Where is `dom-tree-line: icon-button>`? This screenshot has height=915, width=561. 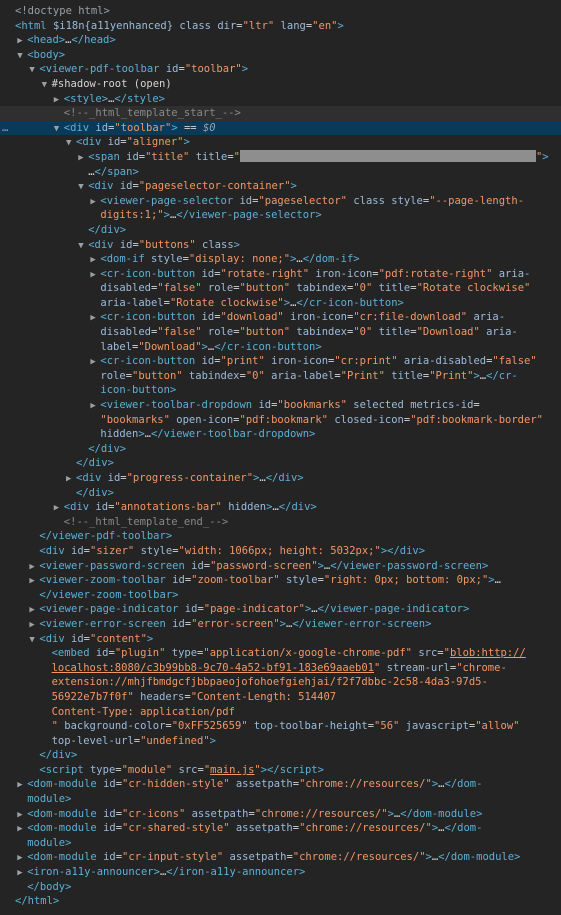 dom-tree-line: icon-button> is located at coordinates (280, 390).